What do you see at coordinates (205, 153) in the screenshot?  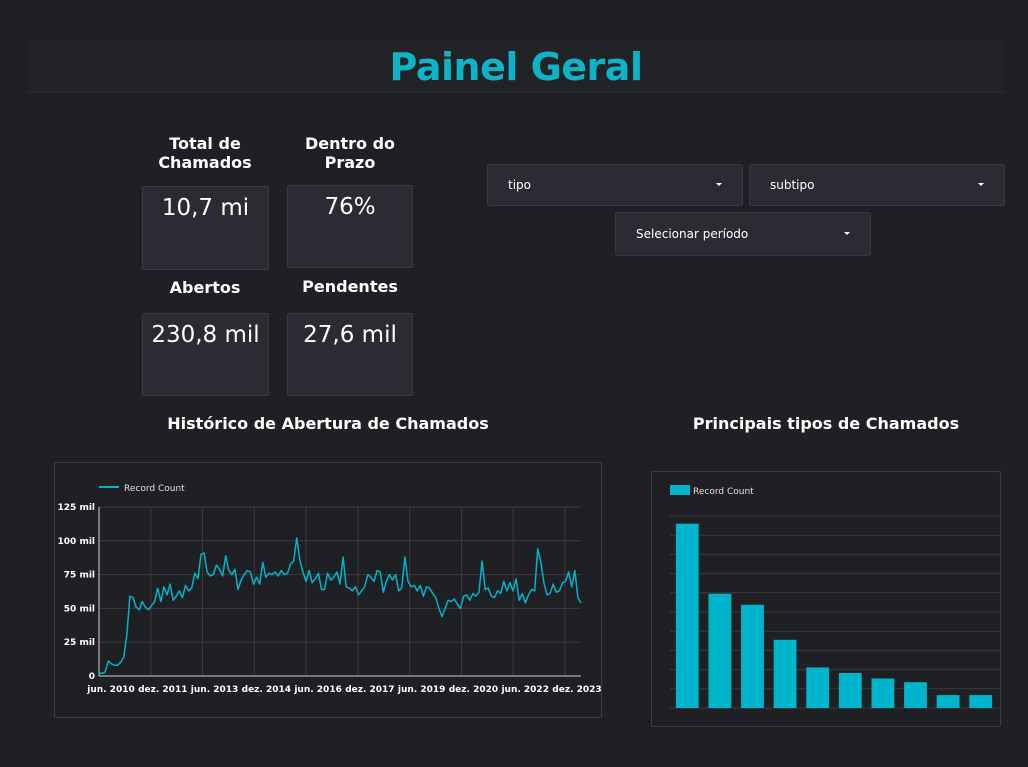 I see `kpi-label-total: Total de Chamados` at bounding box center [205, 153].